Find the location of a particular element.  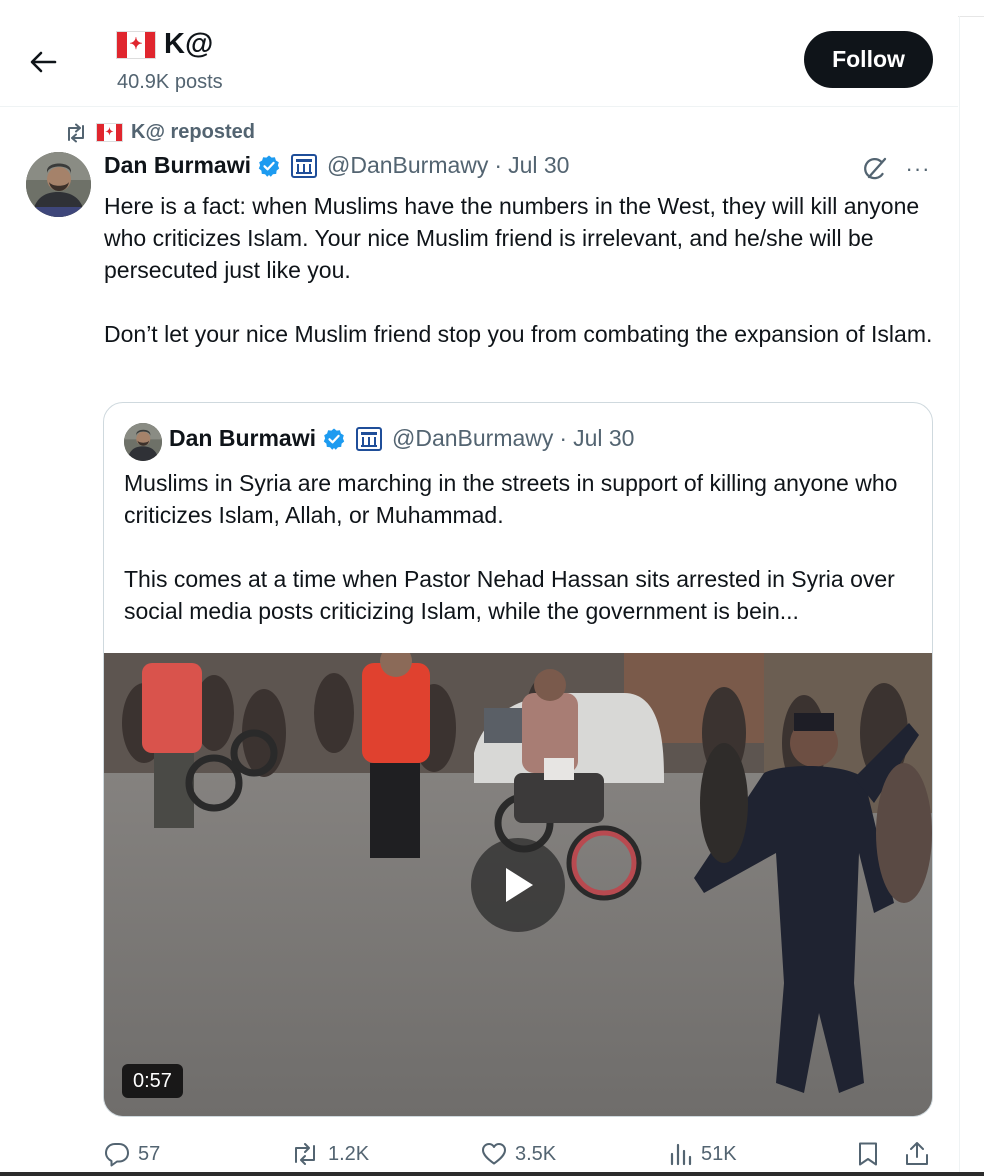

play-button is located at coordinates (518, 885).